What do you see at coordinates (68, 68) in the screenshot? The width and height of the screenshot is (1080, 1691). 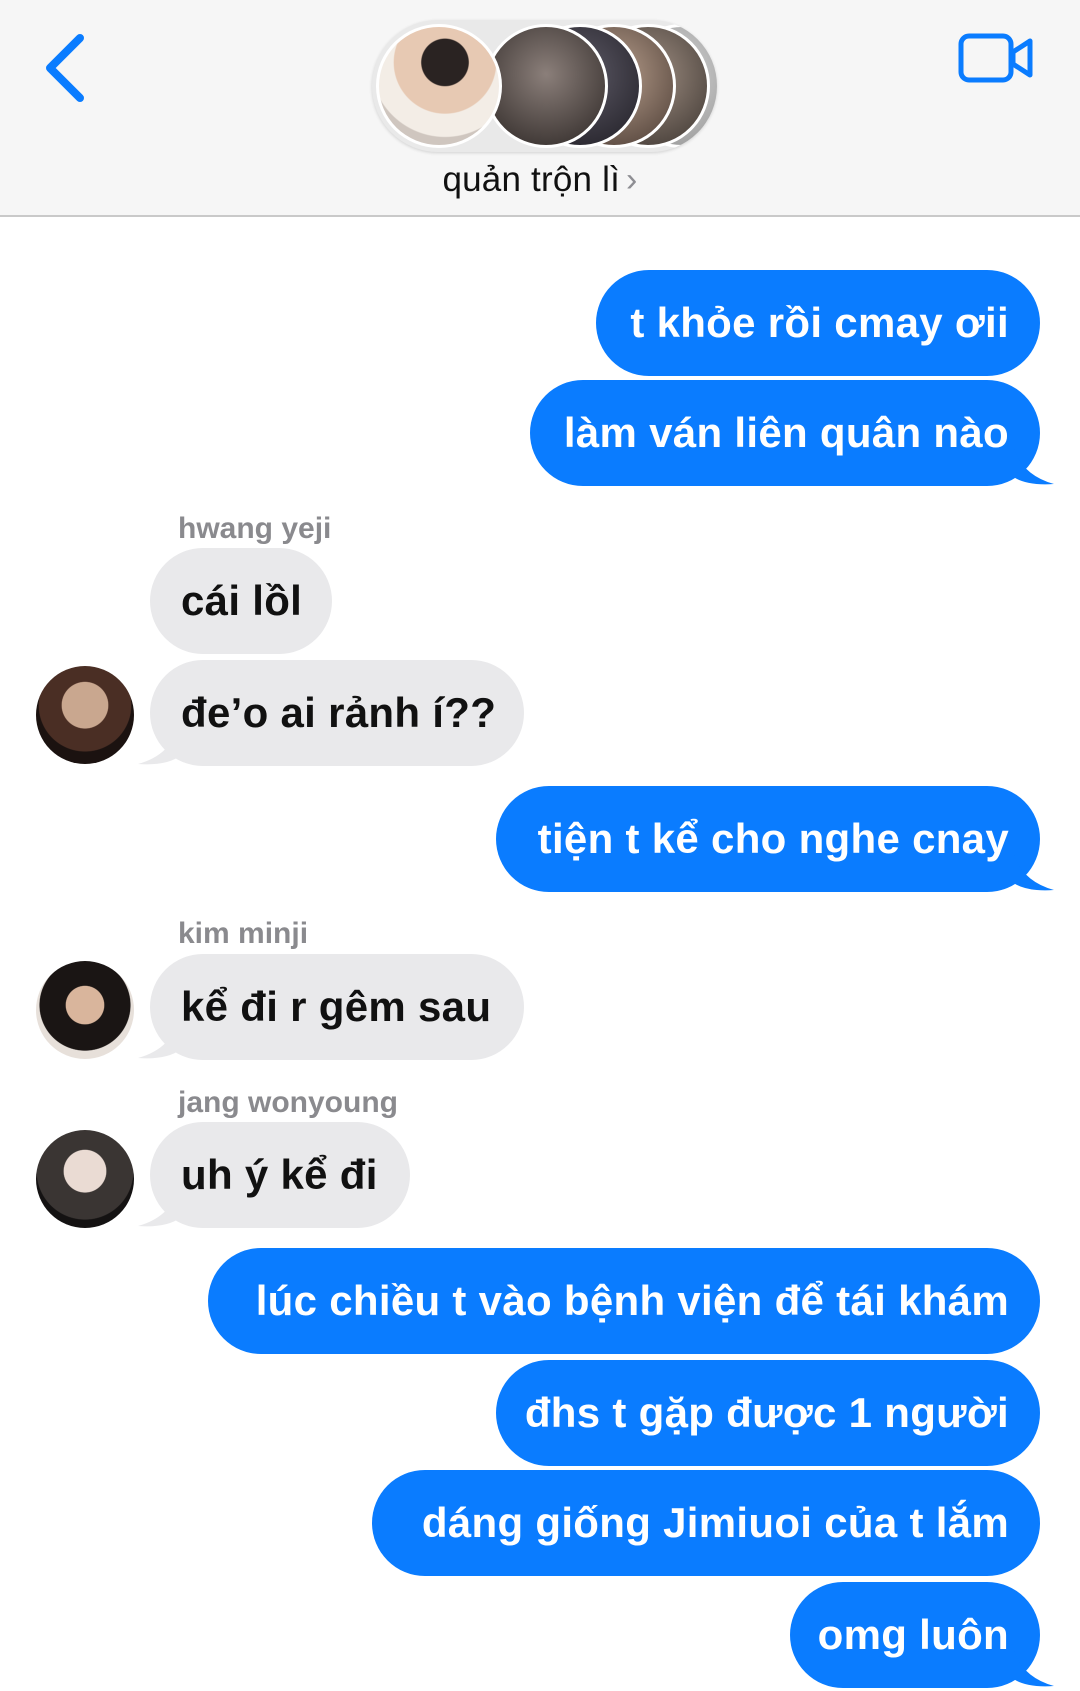 I see `chevron-left-icon` at bounding box center [68, 68].